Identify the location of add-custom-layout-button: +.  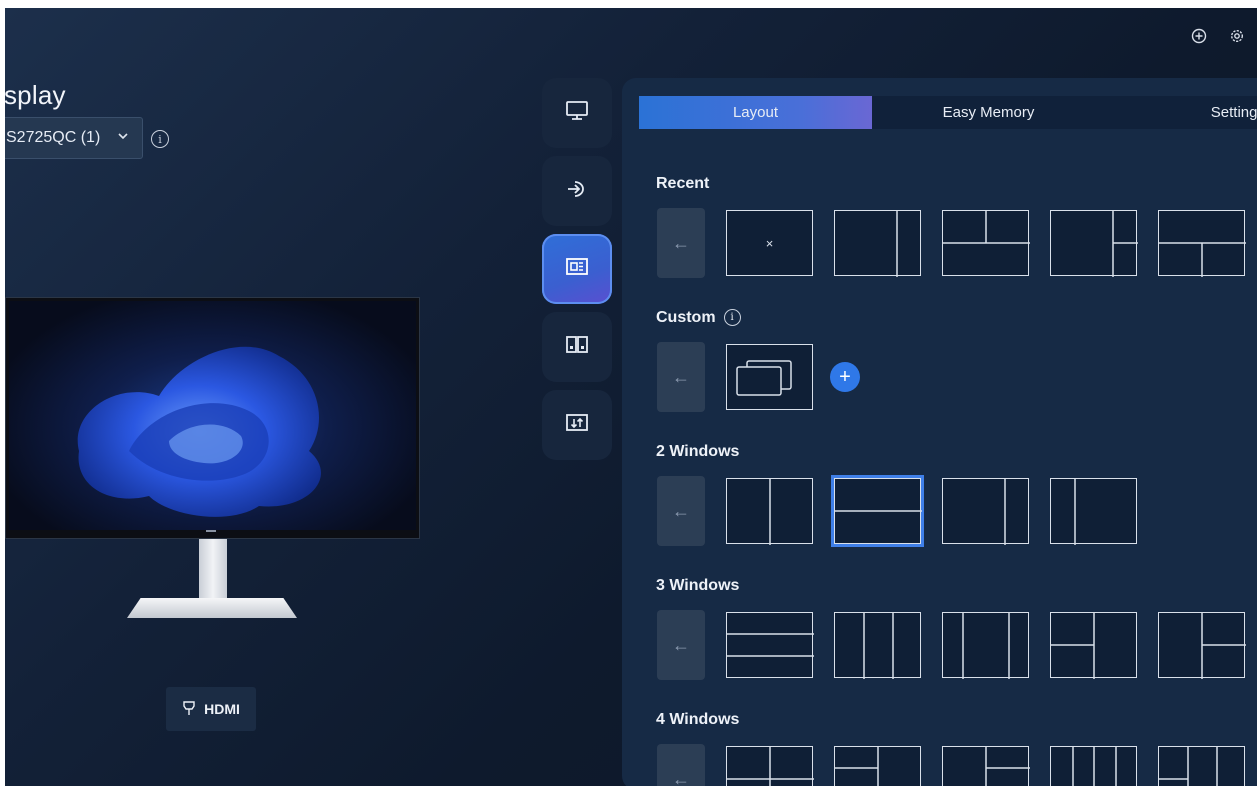
(845, 377).